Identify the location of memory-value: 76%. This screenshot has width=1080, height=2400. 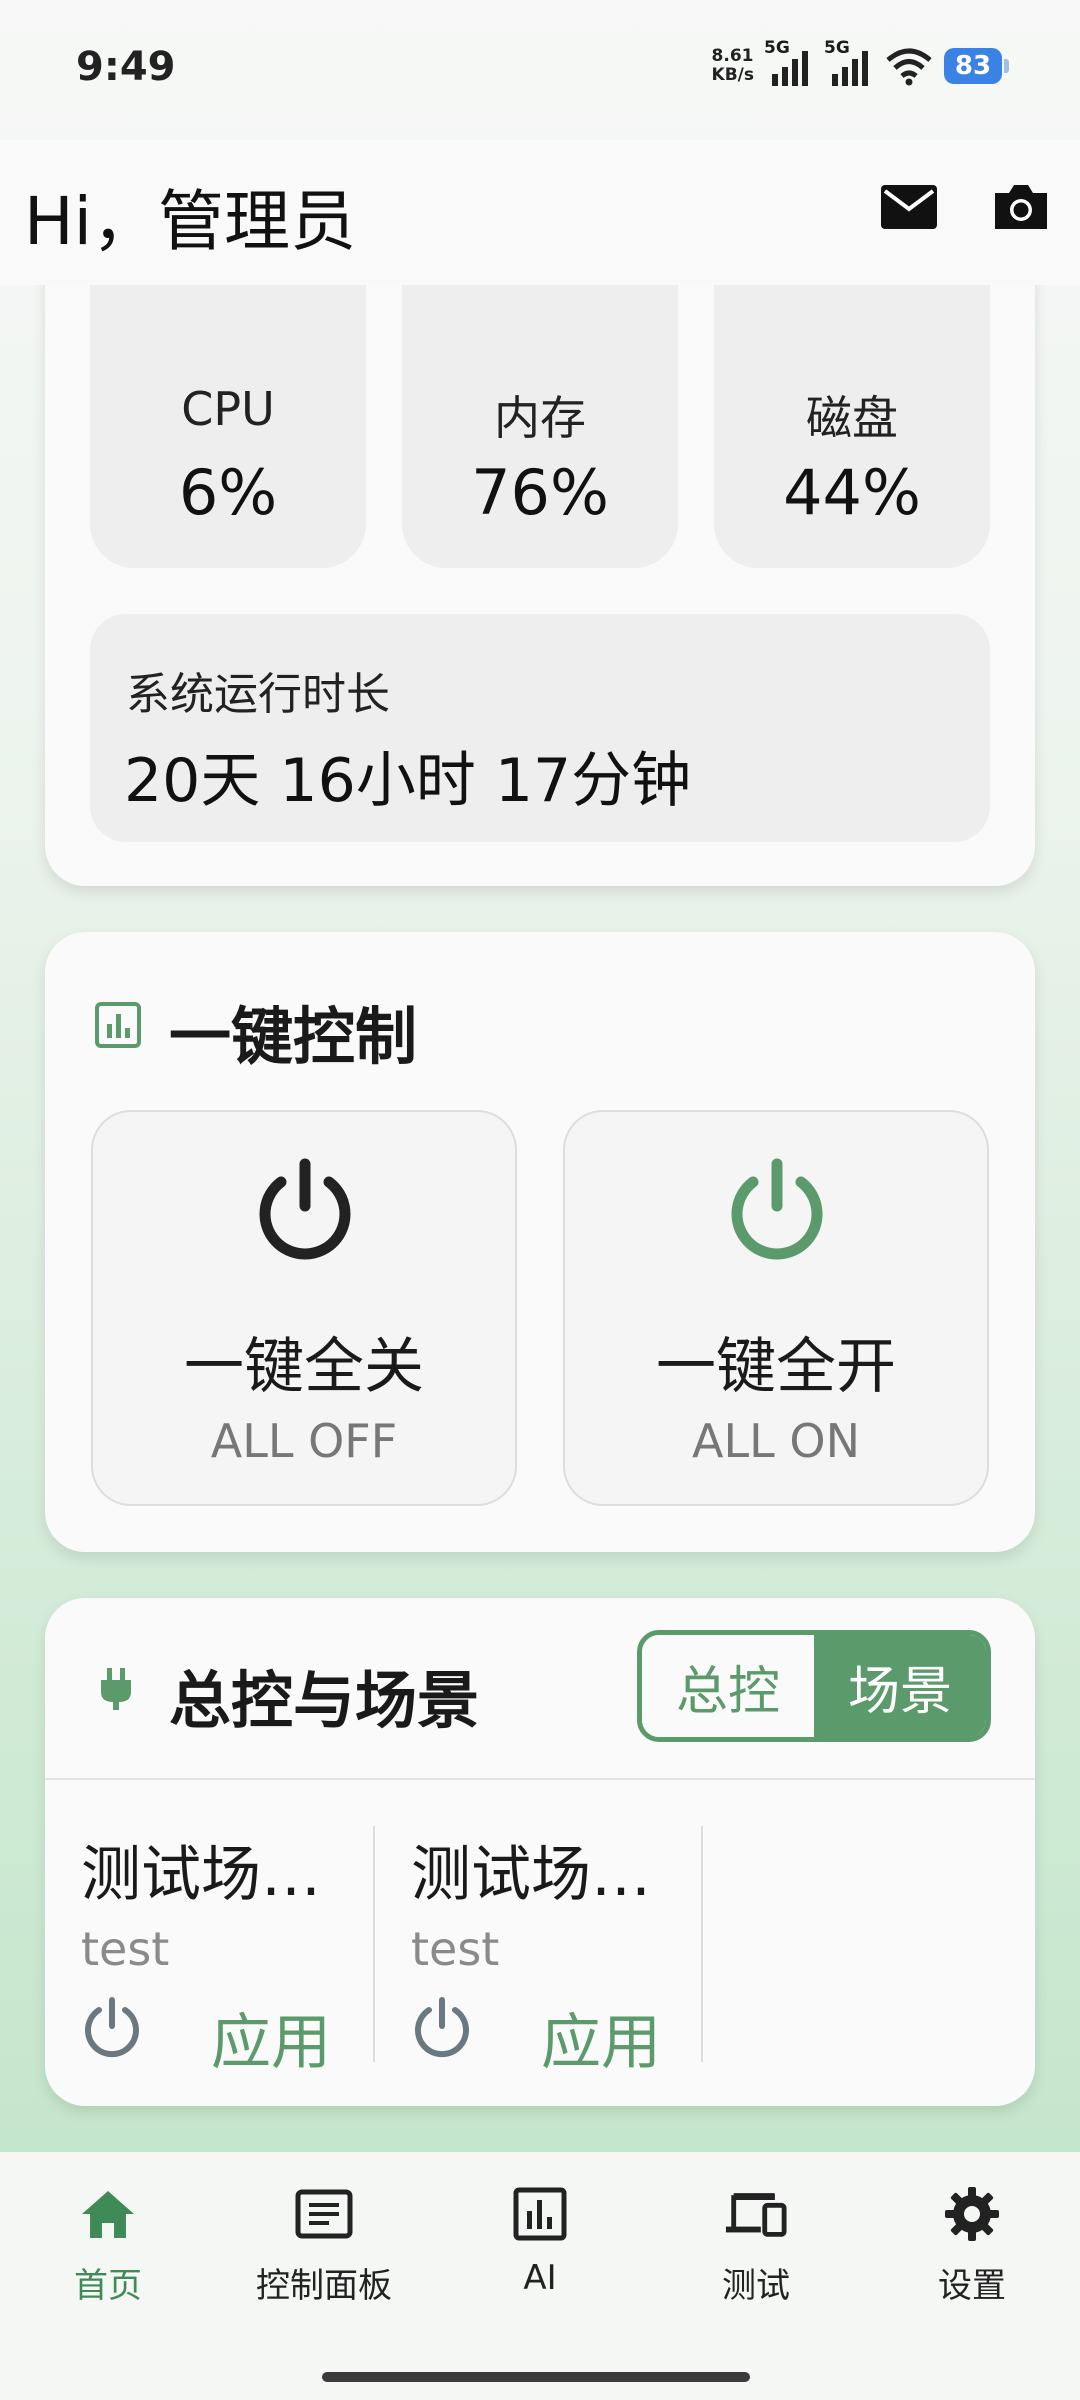
(540, 492).